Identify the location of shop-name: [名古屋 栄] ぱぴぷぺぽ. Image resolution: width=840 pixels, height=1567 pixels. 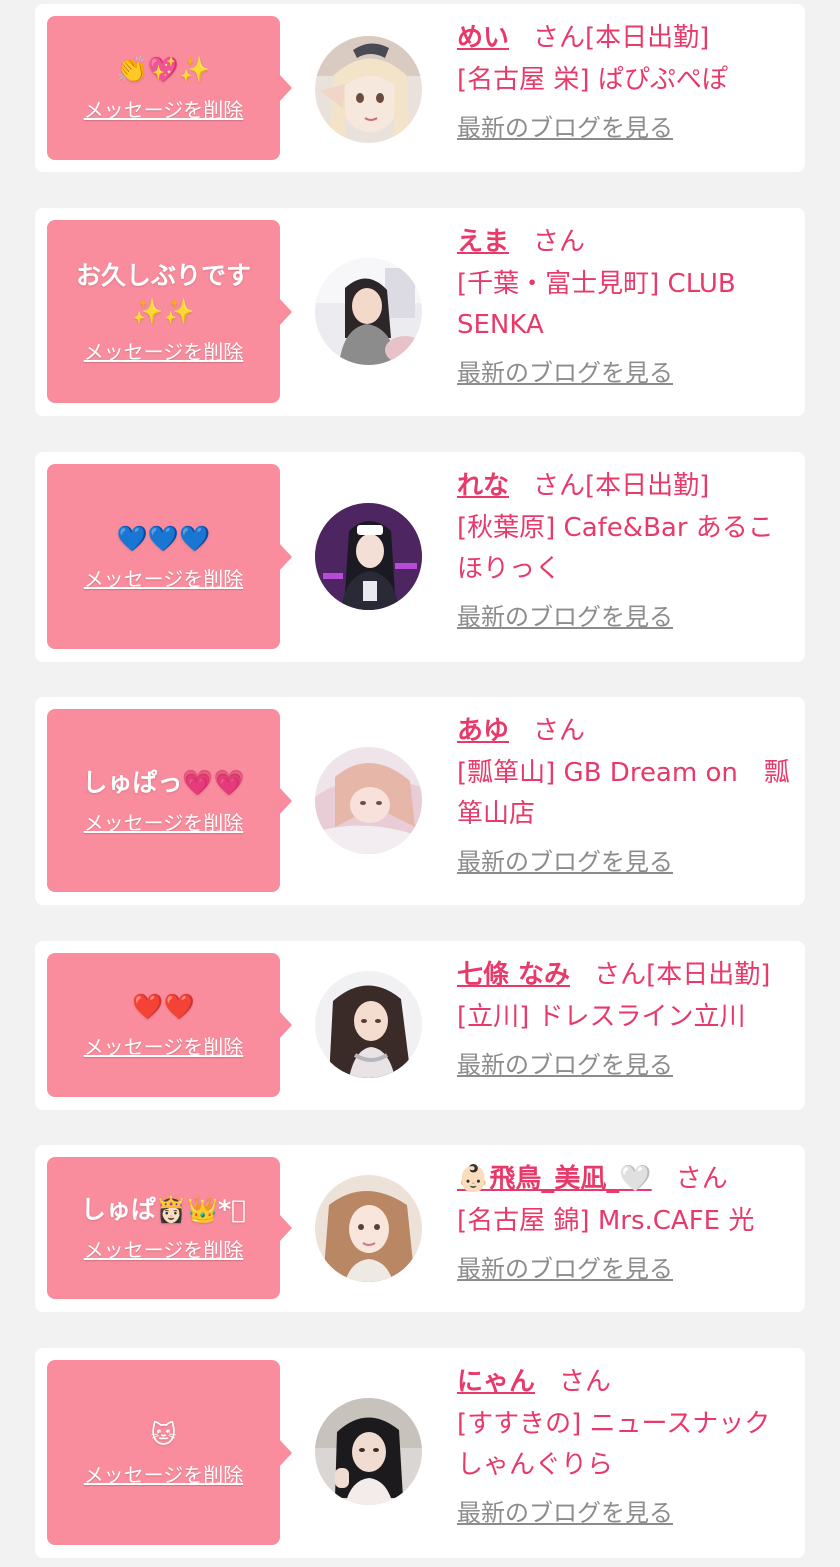
(592, 80).